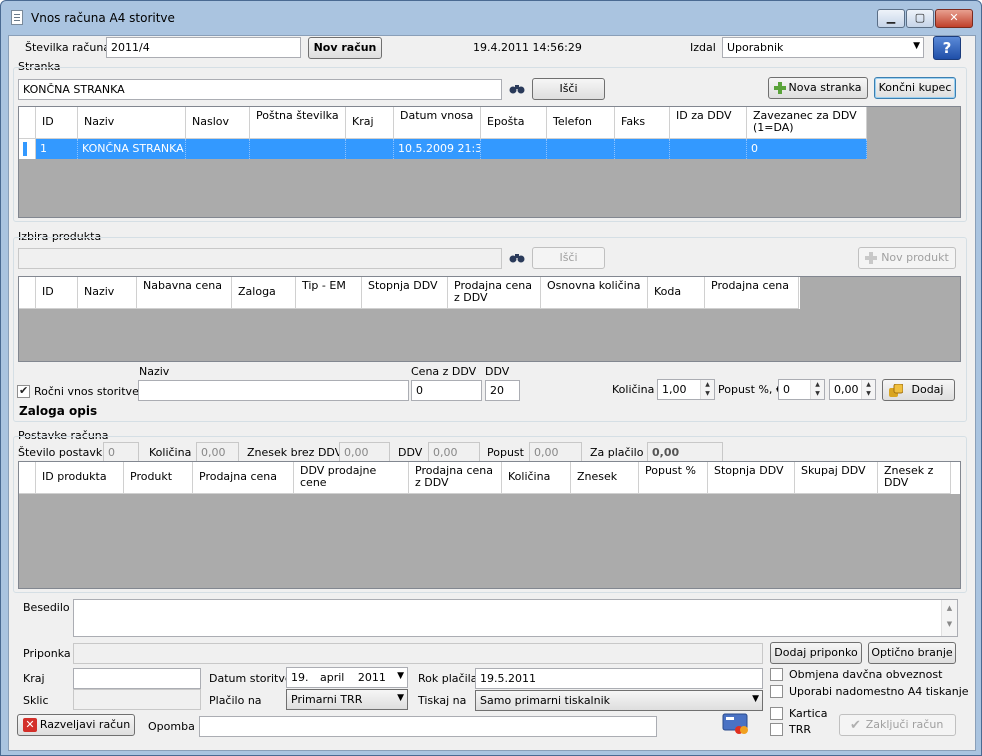 This screenshot has width=982, height=756. Describe the element at coordinates (676, 293) in the screenshot. I see `column-header: Koda` at that location.